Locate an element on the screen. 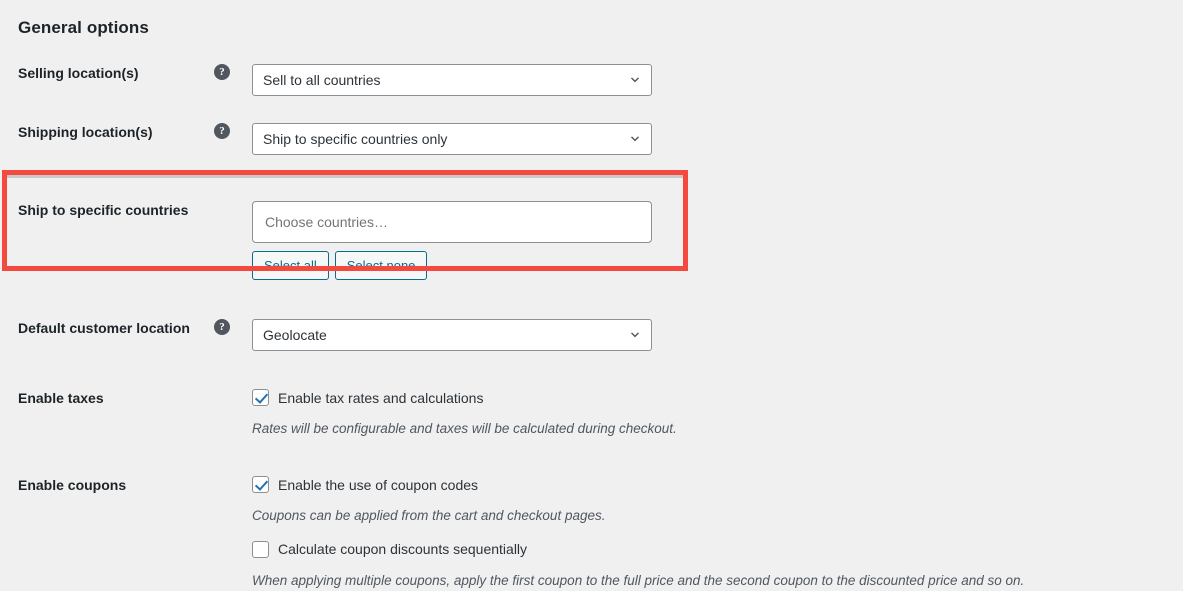 The height and width of the screenshot is (591, 1183). enable-coupons-check-line: Enable the use of coupon codes is located at coordinates (717, 485).